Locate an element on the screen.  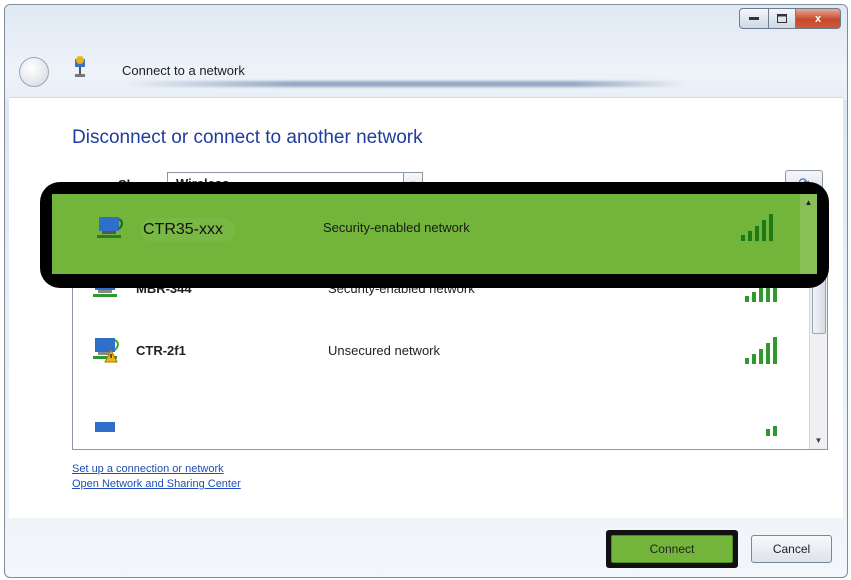
selected-network-row: CTR35-xxx Security-enabled network ▲ is located at coordinates (434, 234).